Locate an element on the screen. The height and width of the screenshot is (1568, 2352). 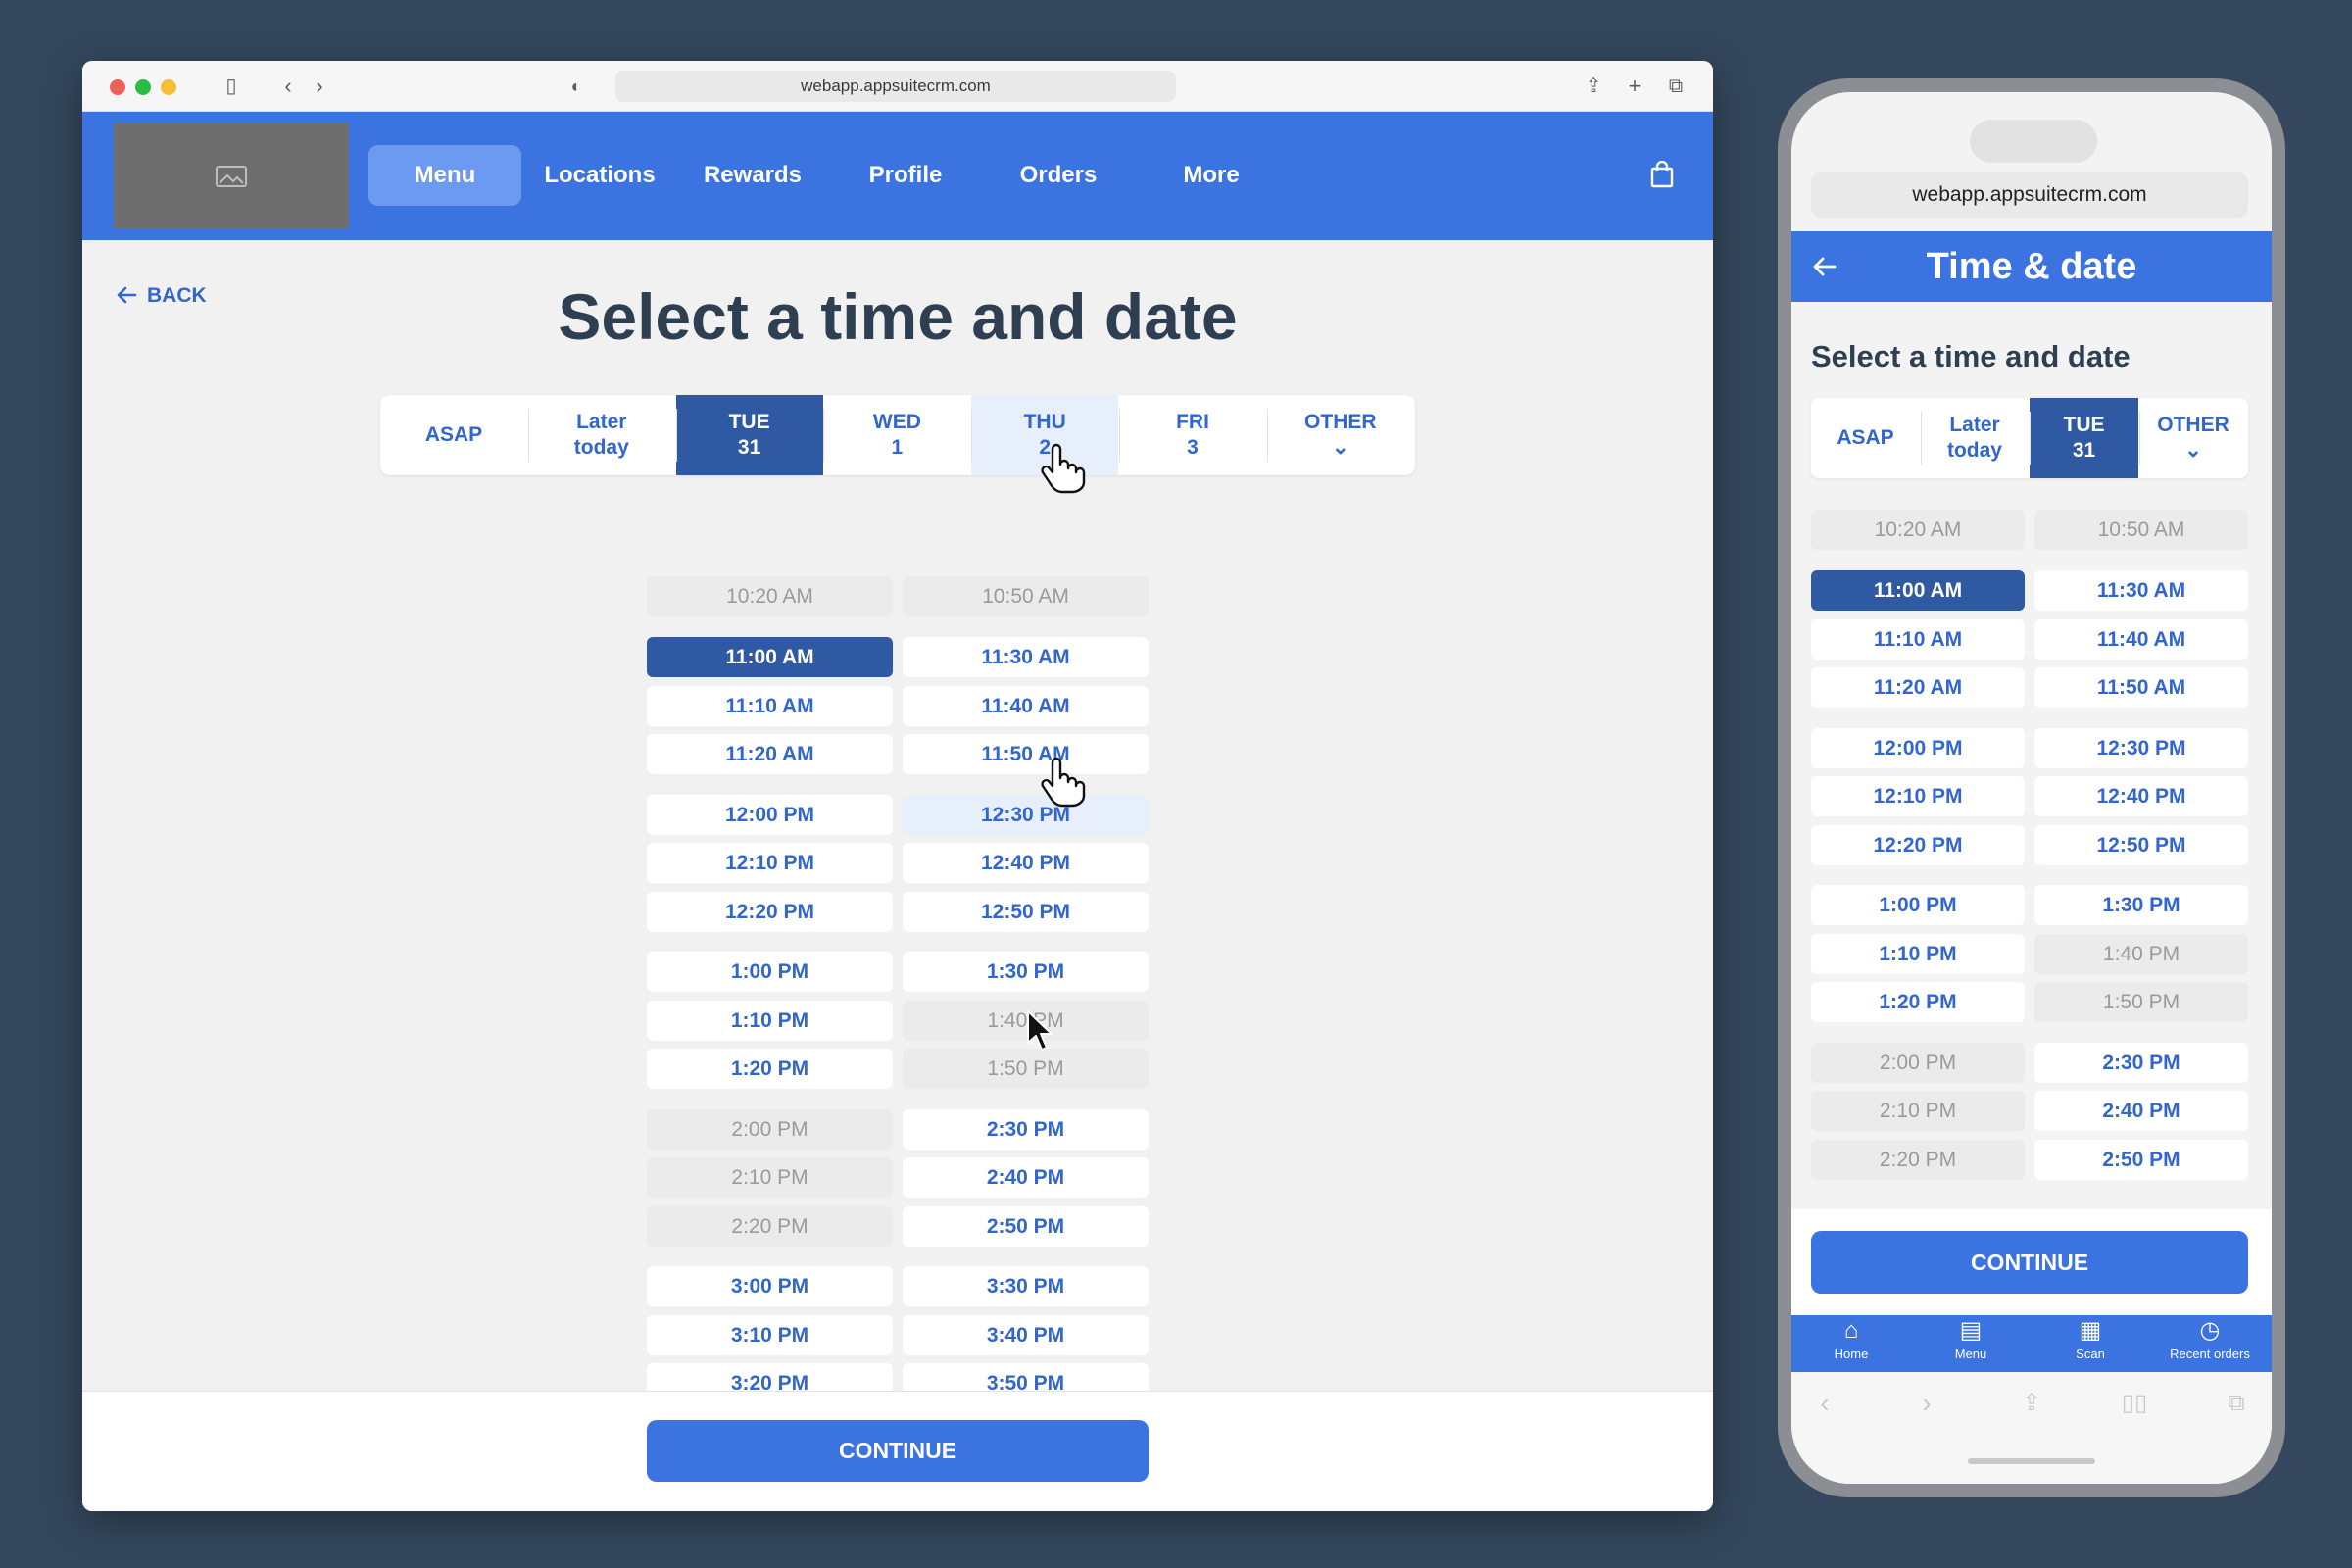
sidebar-toggle-icon: ▯ is located at coordinates (231, 86).